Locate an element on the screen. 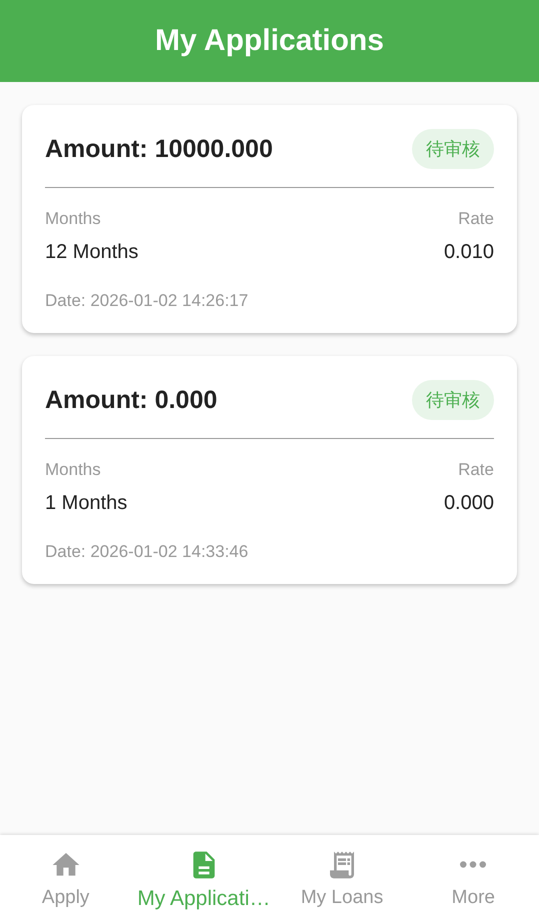  amount-text: Amount: 10000.000 is located at coordinates (159, 149).